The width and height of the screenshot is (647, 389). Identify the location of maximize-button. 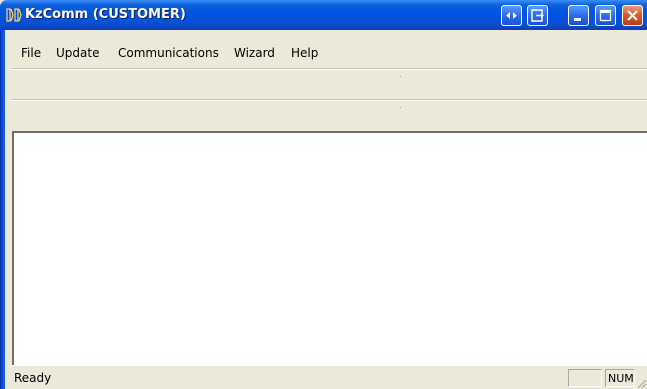
(605, 15).